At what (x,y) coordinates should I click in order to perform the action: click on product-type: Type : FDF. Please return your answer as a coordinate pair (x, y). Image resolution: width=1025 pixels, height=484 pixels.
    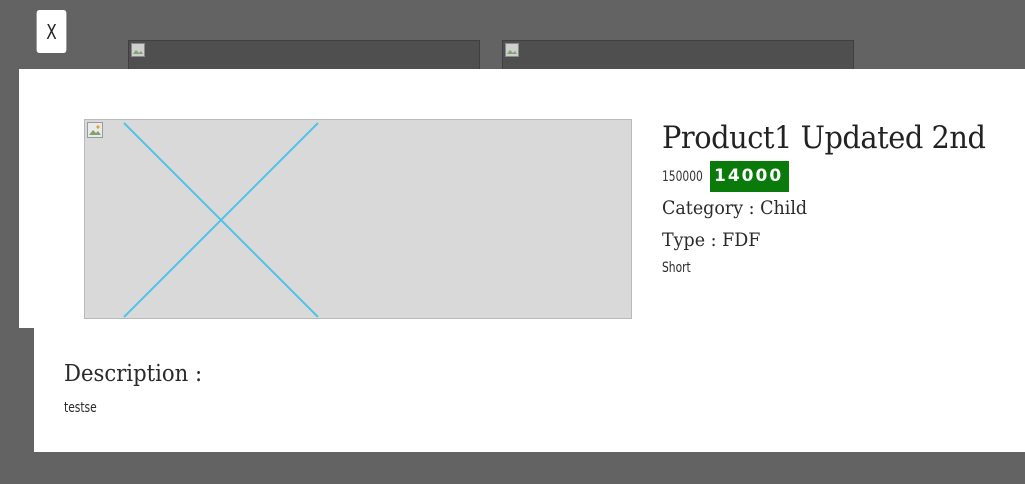
    Looking at the image, I should click on (711, 240).